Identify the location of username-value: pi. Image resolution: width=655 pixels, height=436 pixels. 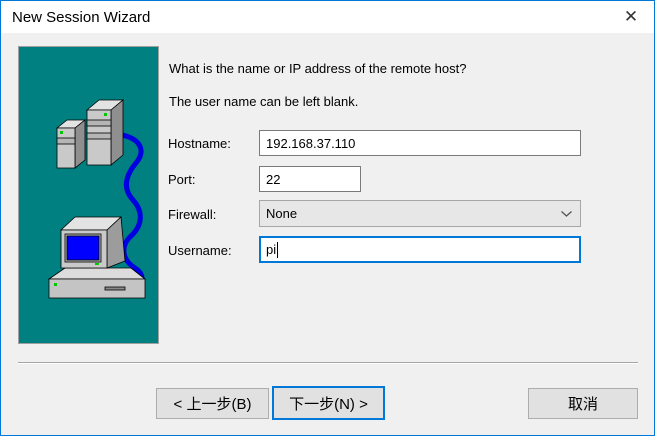
(271, 249).